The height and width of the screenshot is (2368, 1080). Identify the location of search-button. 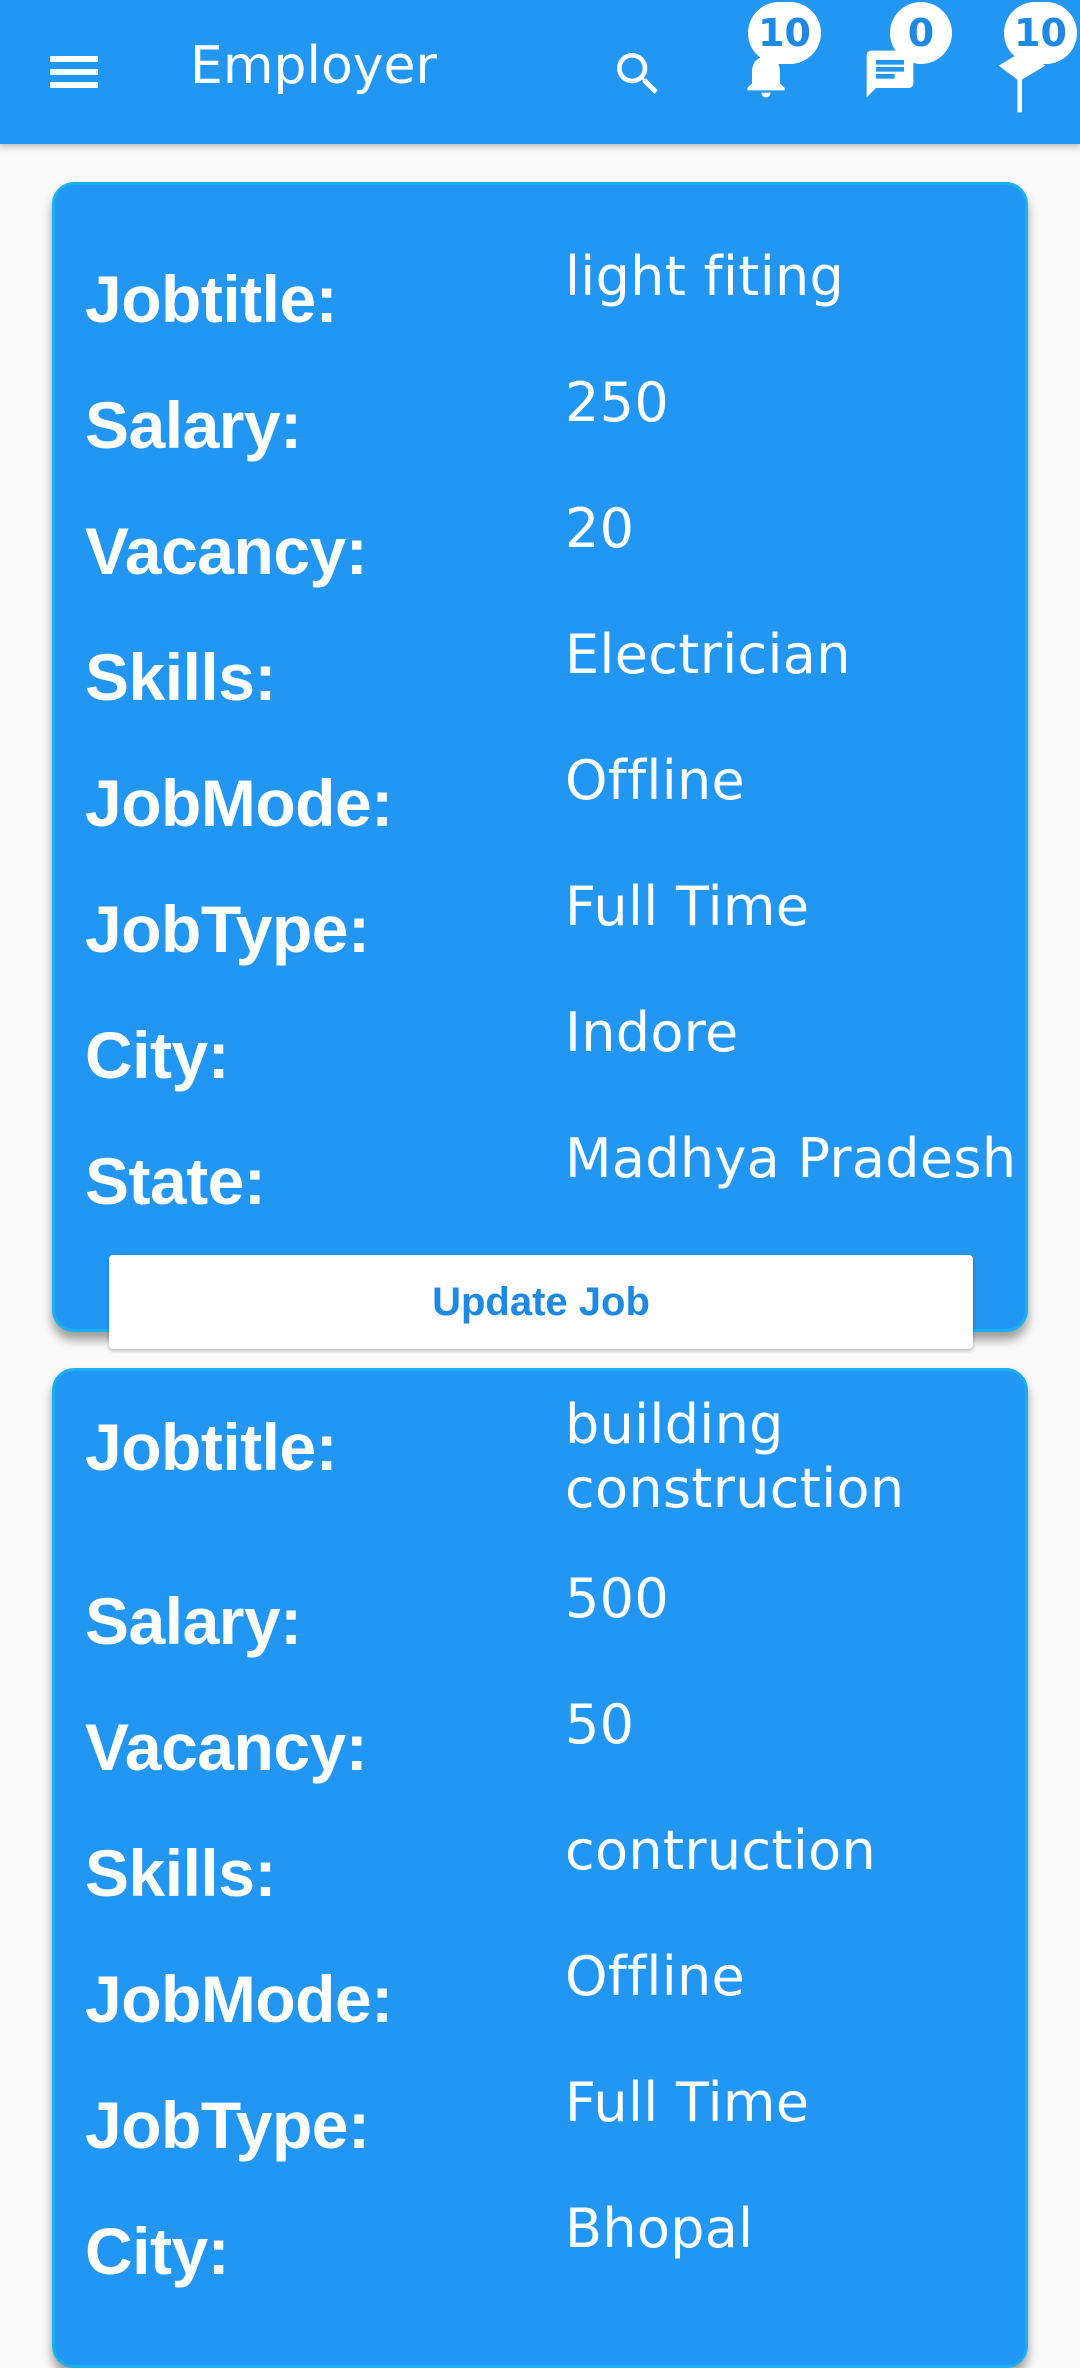
(638, 72).